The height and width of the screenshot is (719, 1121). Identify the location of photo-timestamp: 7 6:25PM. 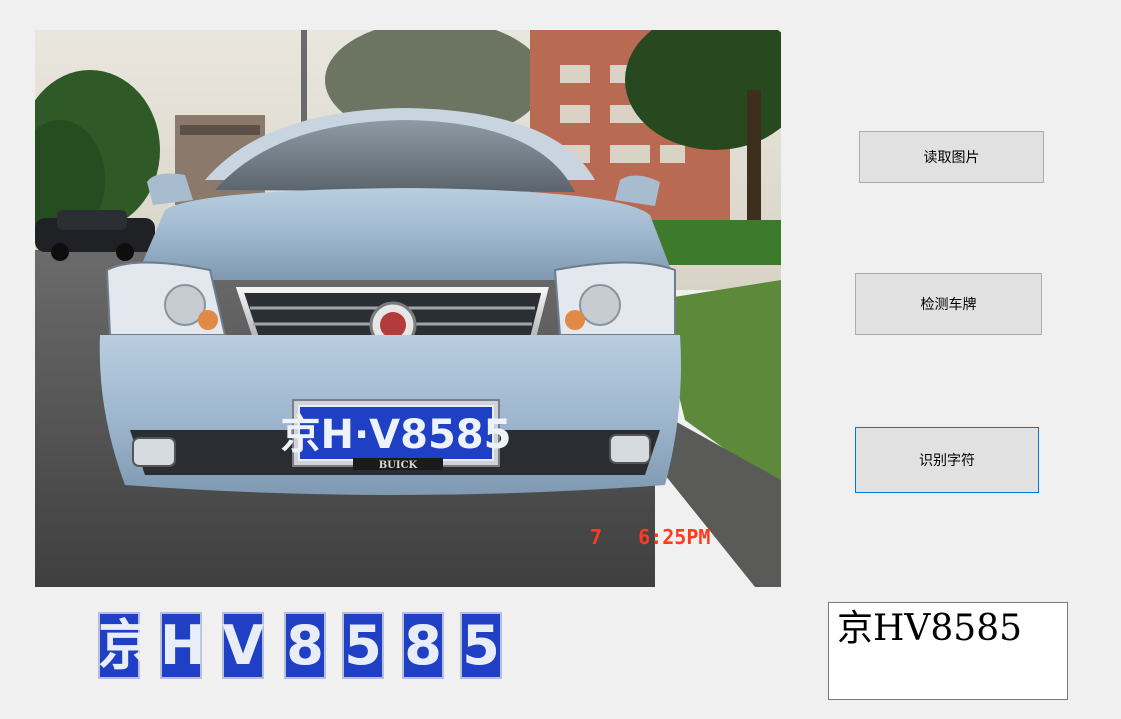
(650, 537).